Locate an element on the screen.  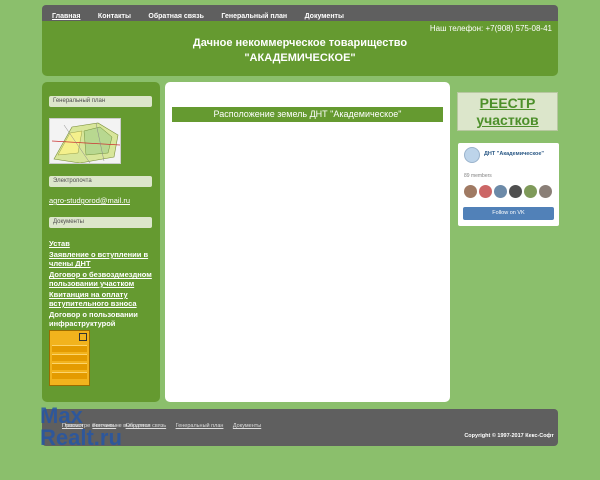
footer-link-documents: Документы is located at coordinates (247, 426).